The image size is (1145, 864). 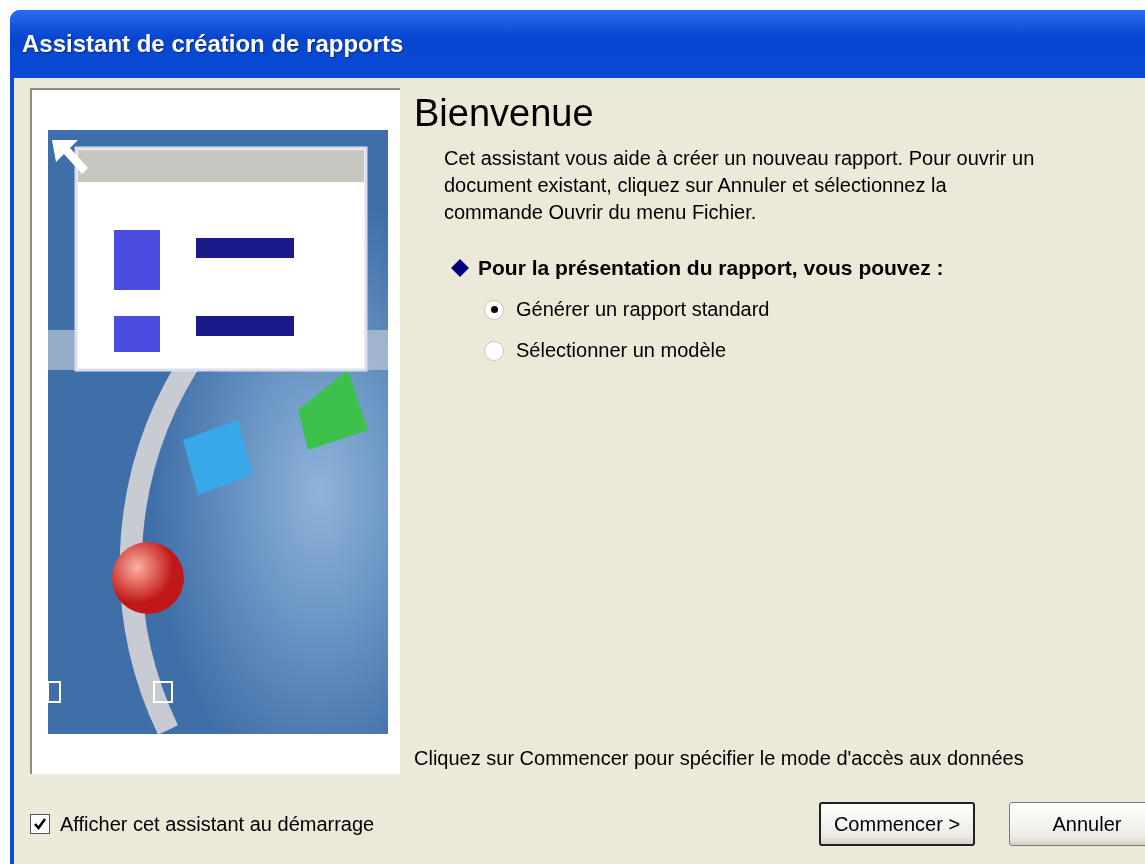 What do you see at coordinates (1077, 824) in the screenshot?
I see `dialog-button: Annuler` at bounding box center [1077, 824].